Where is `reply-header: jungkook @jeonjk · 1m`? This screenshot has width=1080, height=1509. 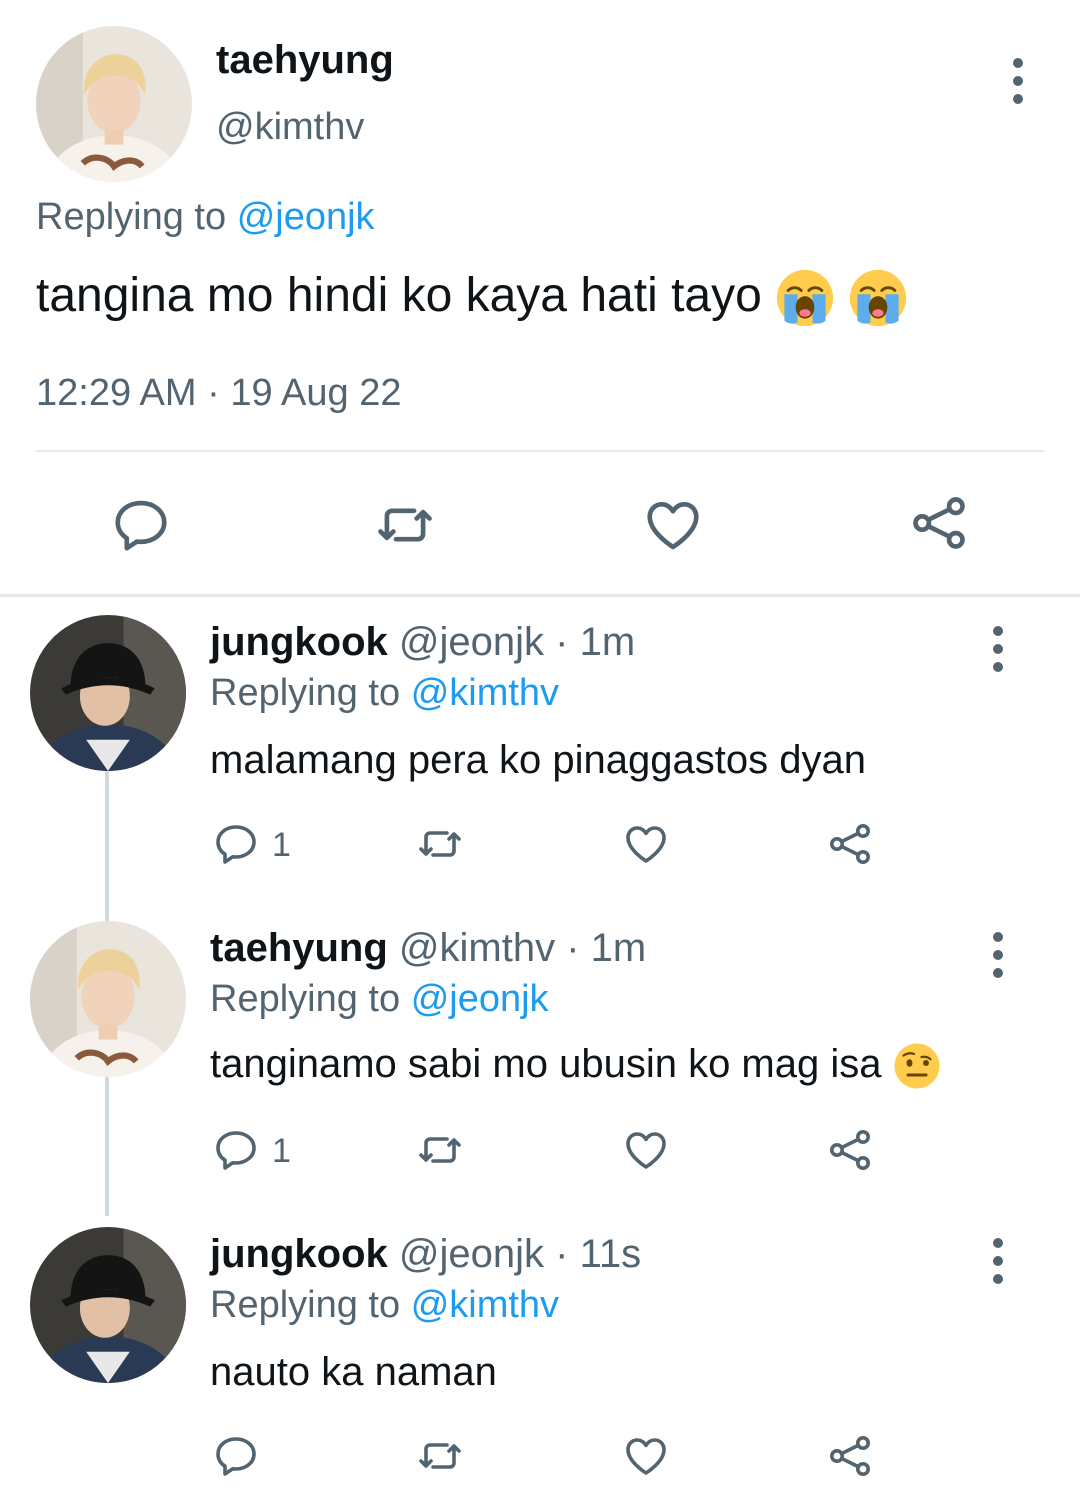 reply-header: jungkook @jeonjk · 1m is located at coordinates (422, 642).